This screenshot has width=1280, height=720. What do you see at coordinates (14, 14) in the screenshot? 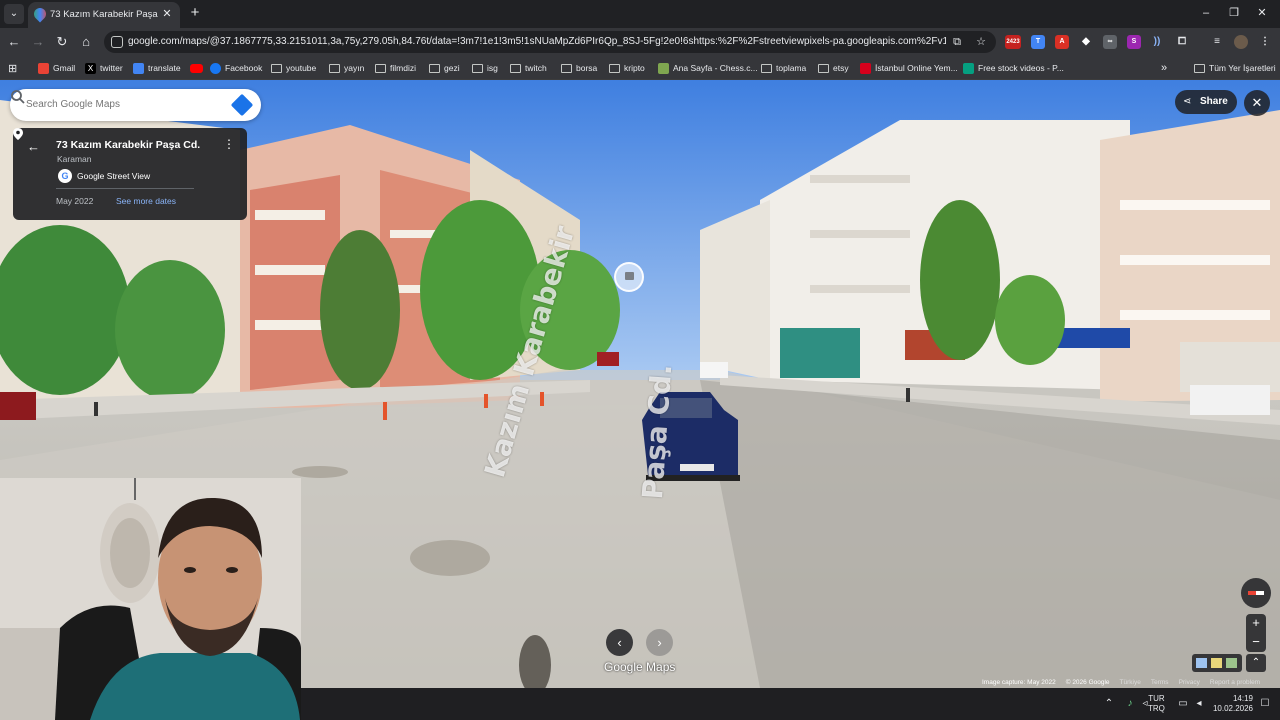
I see `tab-search-icon: ⌄` at bounding box center [14, 14].